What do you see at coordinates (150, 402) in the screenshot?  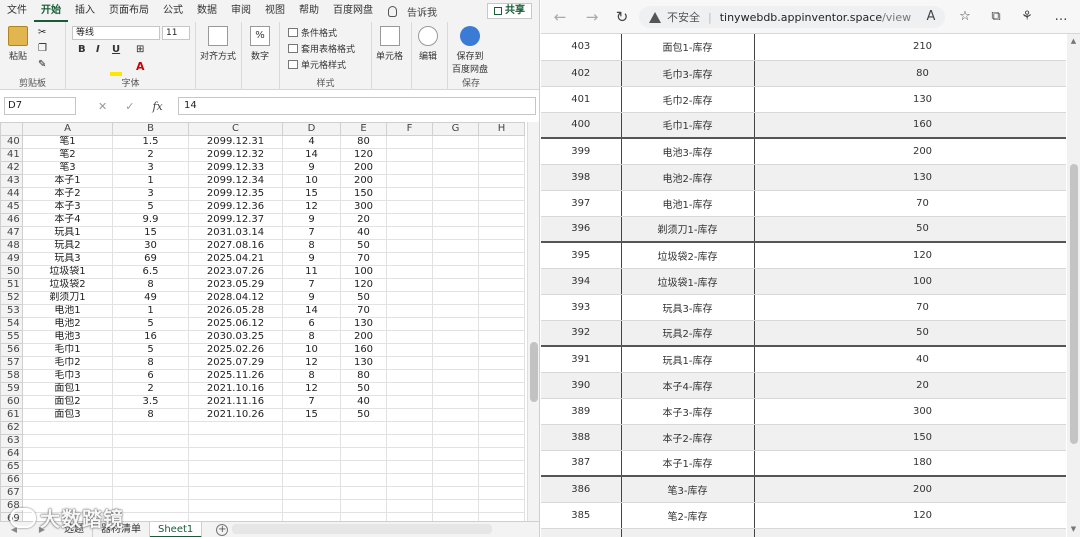 I see `cell: 3.5` at bounding box center [150, 402].